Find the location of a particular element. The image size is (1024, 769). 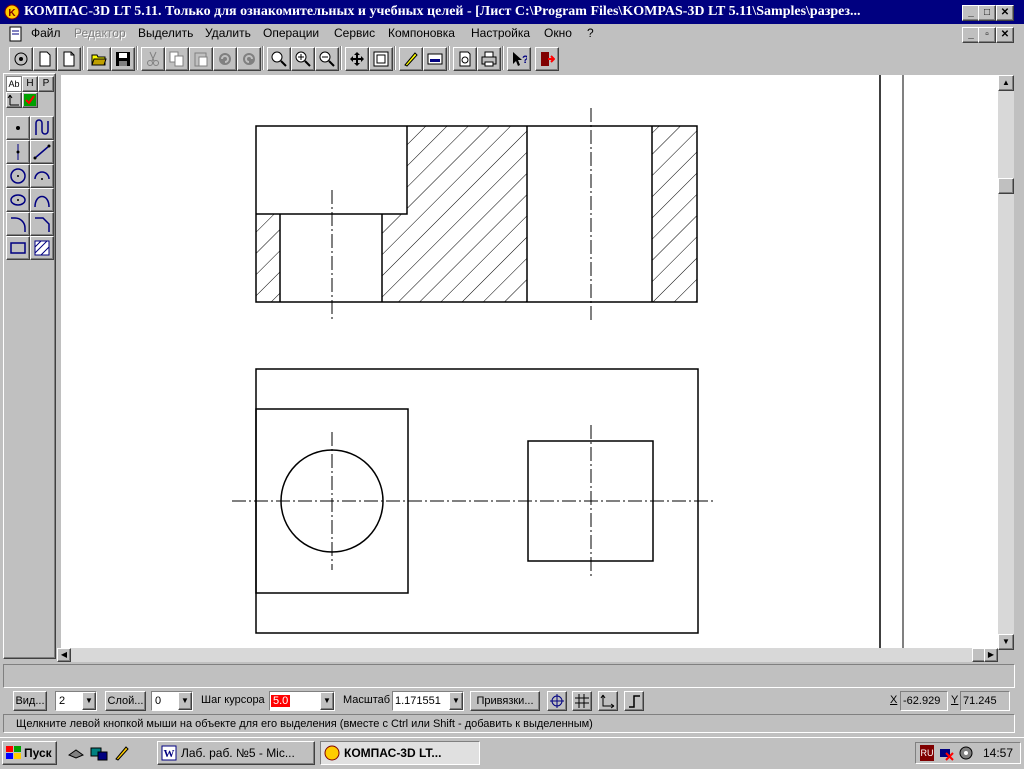

tab-measure is located at coordinates (14, 100).